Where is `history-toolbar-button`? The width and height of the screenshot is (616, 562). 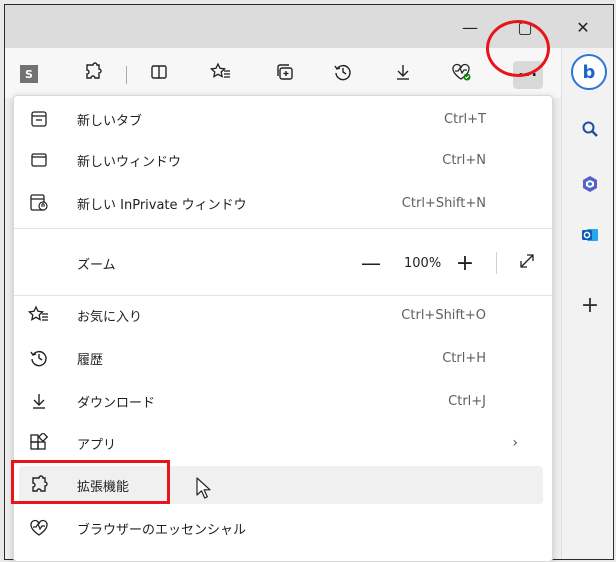 history-toolbar-button is located at coordinates (343, 74).